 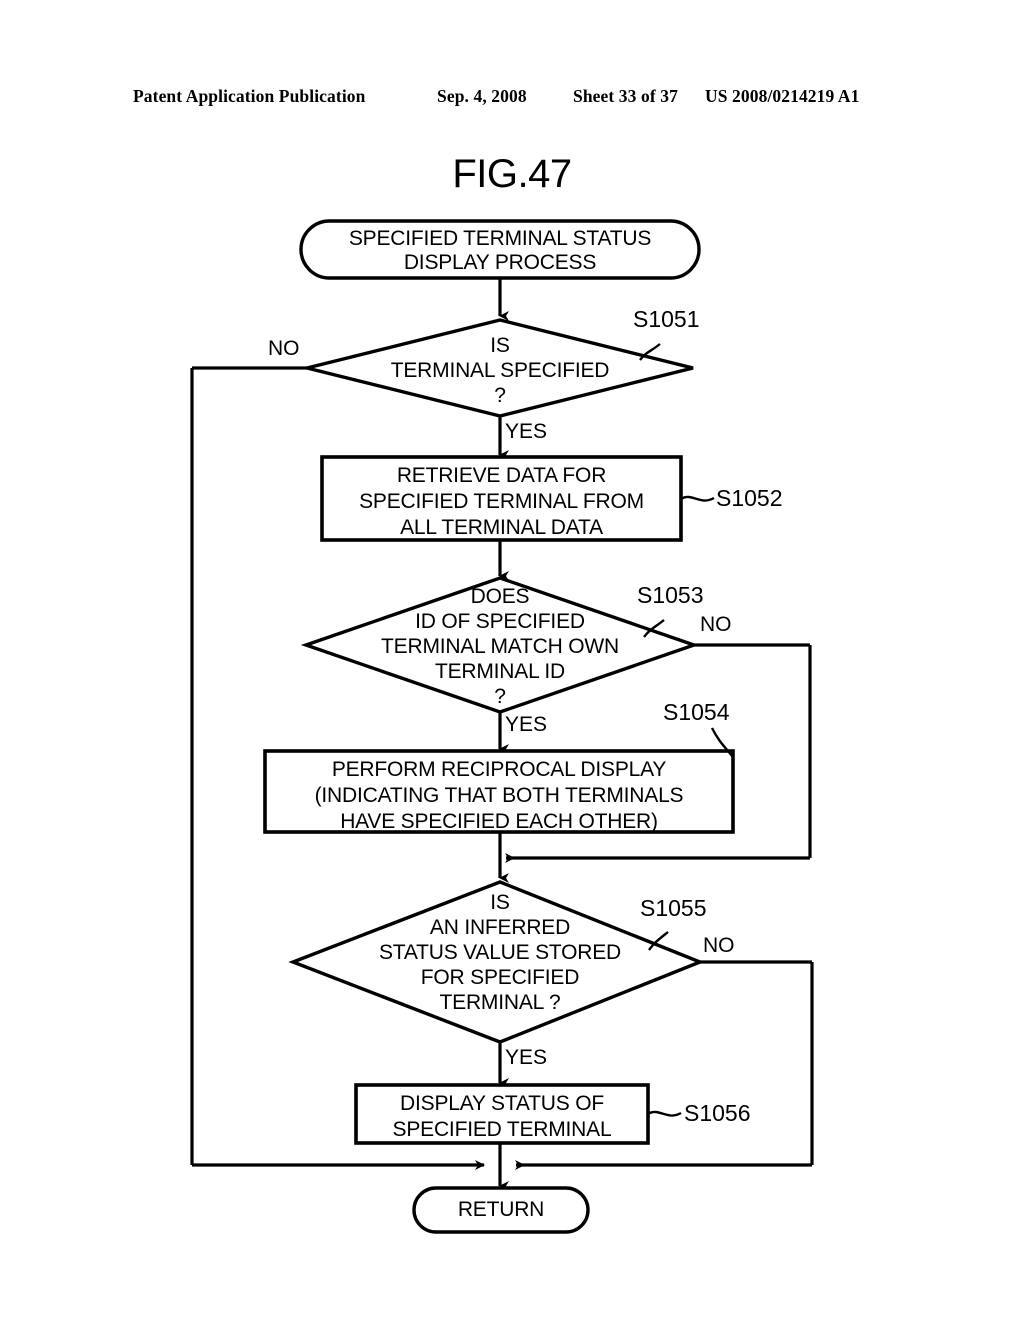 What do you see at coordinates (499, 791) in the screenshot?
I see `s1054-process-shape` at bounding box center [499, 791].